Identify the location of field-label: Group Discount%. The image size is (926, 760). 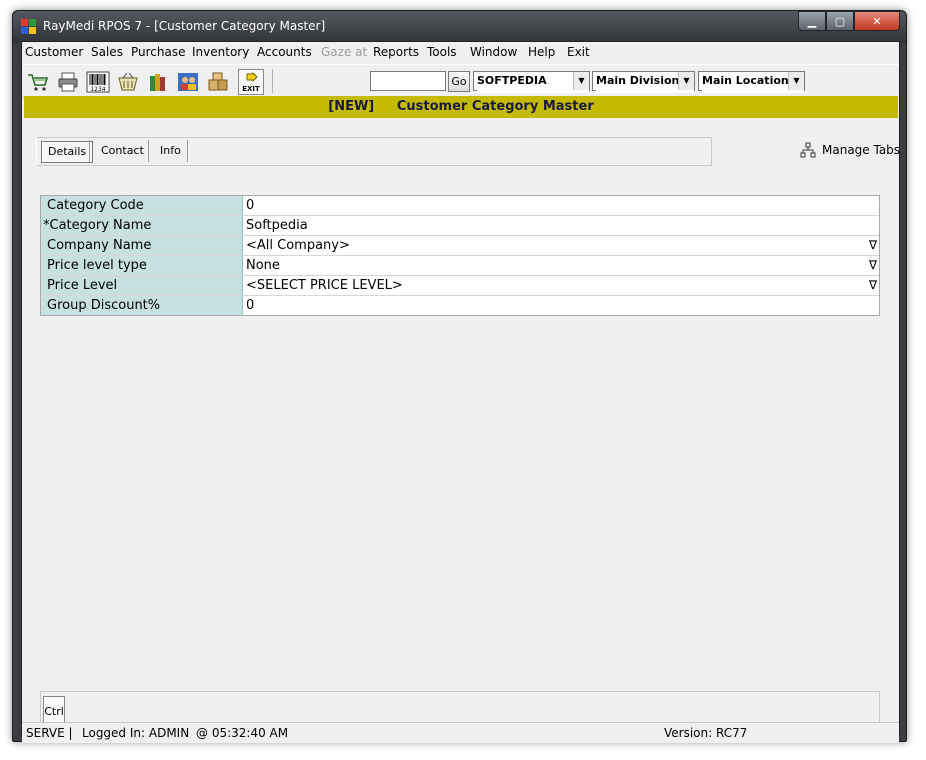
(104, 305).